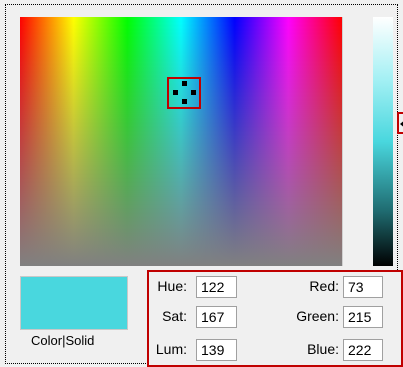 The image size is (403, 367). Describe the element at coordinates (383, 141) in the screenshot. I see `luminosity-slider` at that location.